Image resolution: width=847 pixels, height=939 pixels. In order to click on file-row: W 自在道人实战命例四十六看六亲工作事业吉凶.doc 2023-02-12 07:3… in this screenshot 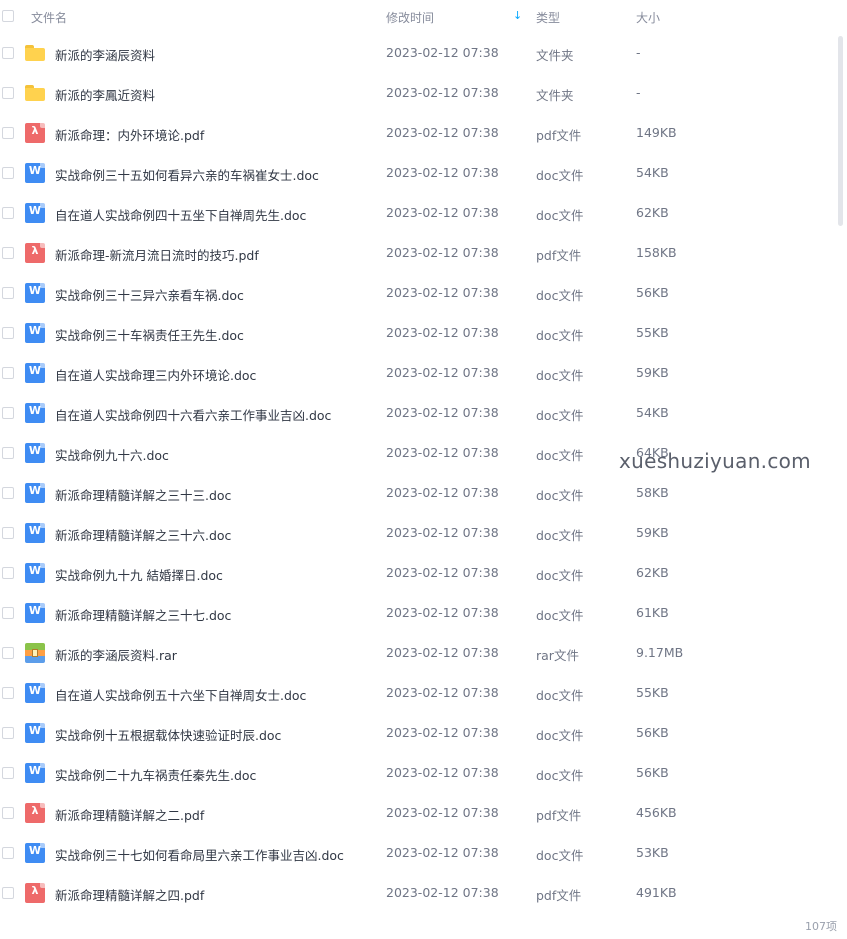, I will do `click(415, 413)`.